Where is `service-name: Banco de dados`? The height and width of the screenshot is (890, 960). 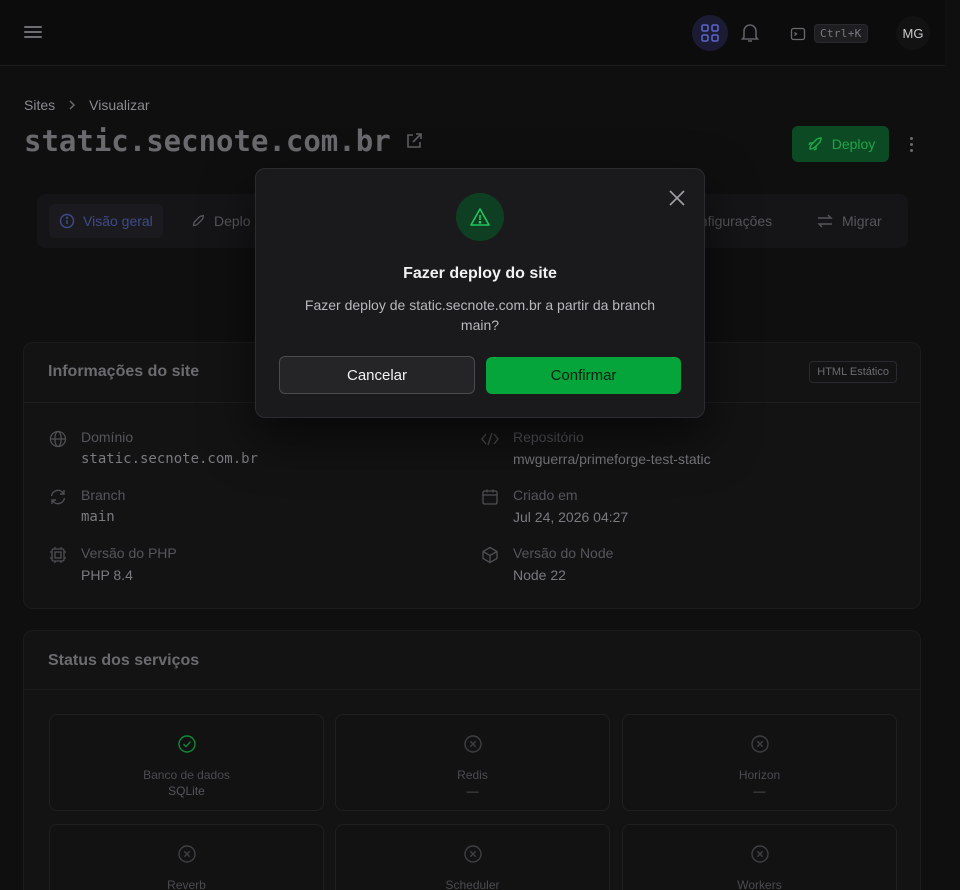 service-name: Banco de dados is located at coordinates (186, 775).